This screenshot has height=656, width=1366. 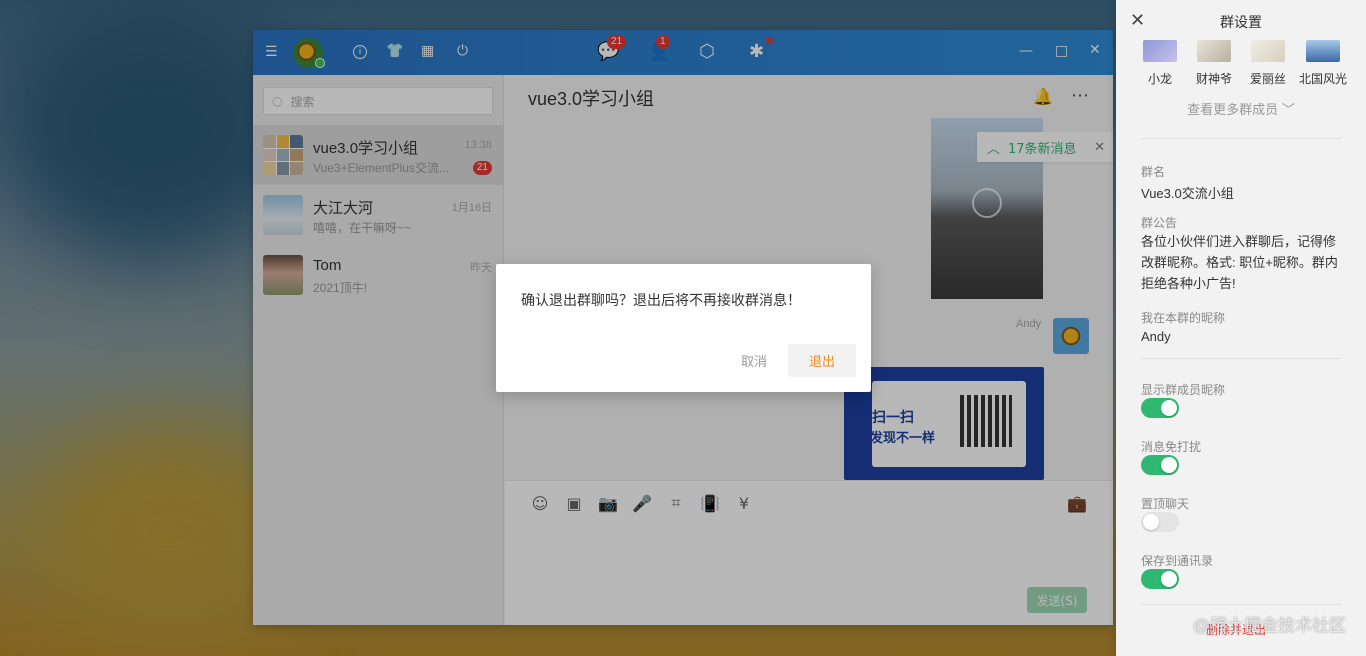 What do you see at coordinates (754, 360) in the screenshot?
I see `cancel-button: 取消` at bounding box center [754, 360].